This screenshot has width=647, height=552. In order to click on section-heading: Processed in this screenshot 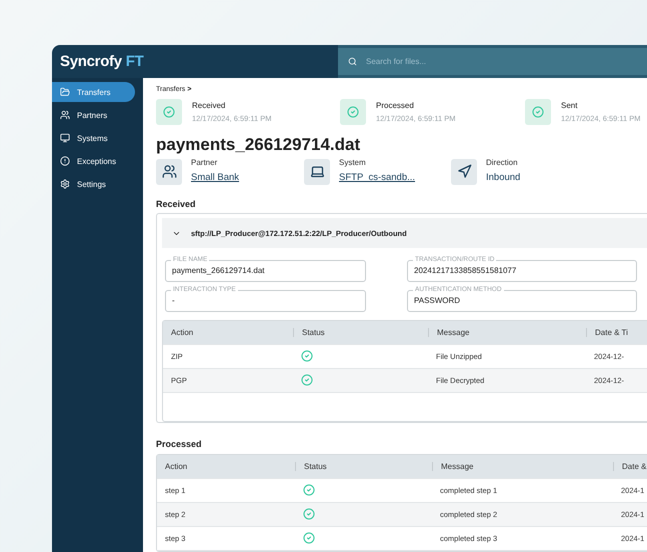, I will do `click(179, 444)`.